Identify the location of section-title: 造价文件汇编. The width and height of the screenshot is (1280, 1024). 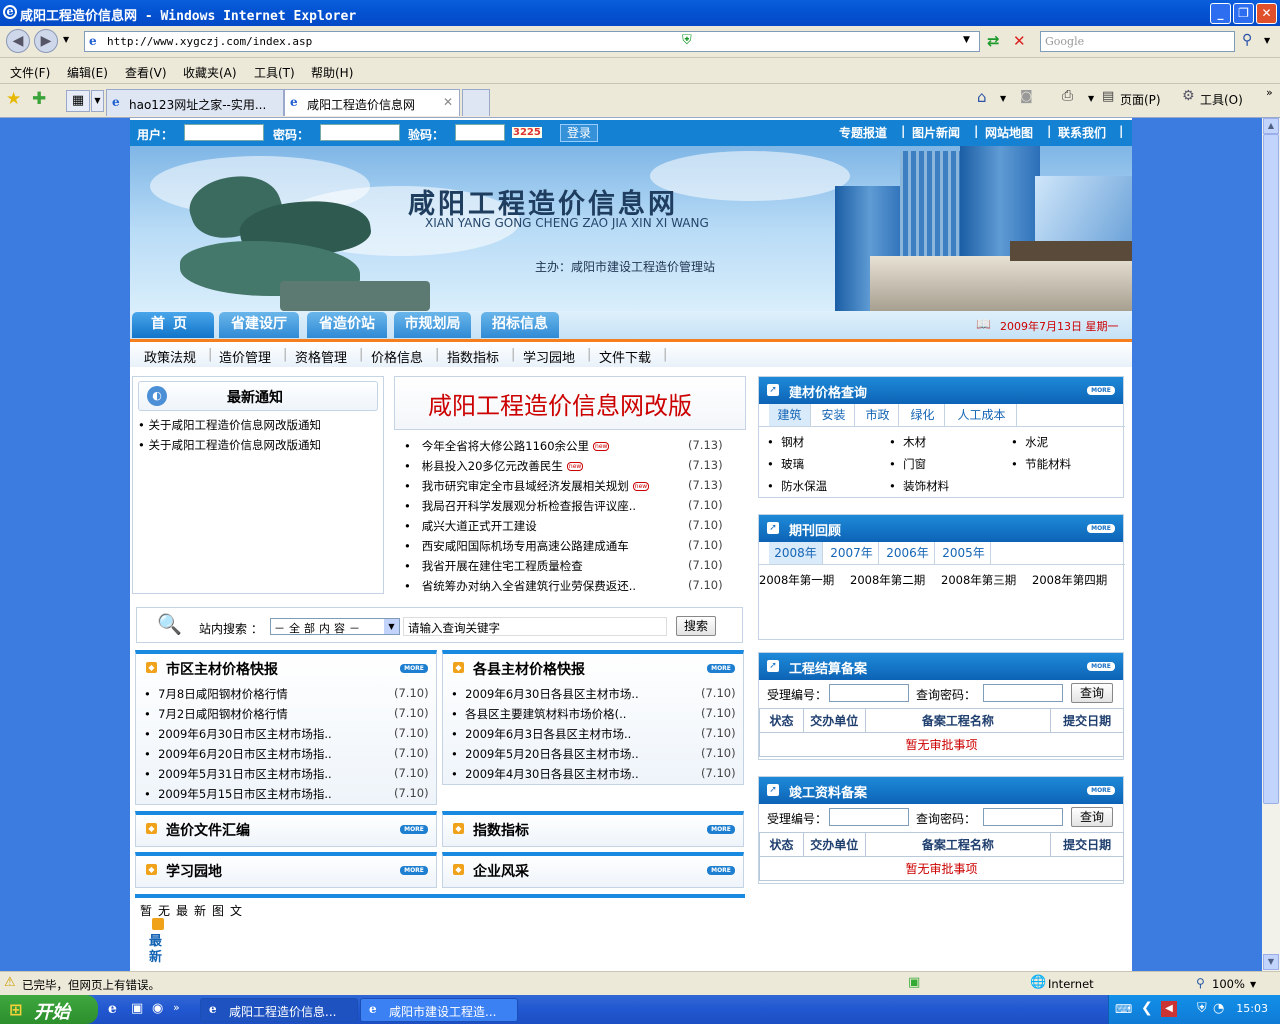
(208, 830).